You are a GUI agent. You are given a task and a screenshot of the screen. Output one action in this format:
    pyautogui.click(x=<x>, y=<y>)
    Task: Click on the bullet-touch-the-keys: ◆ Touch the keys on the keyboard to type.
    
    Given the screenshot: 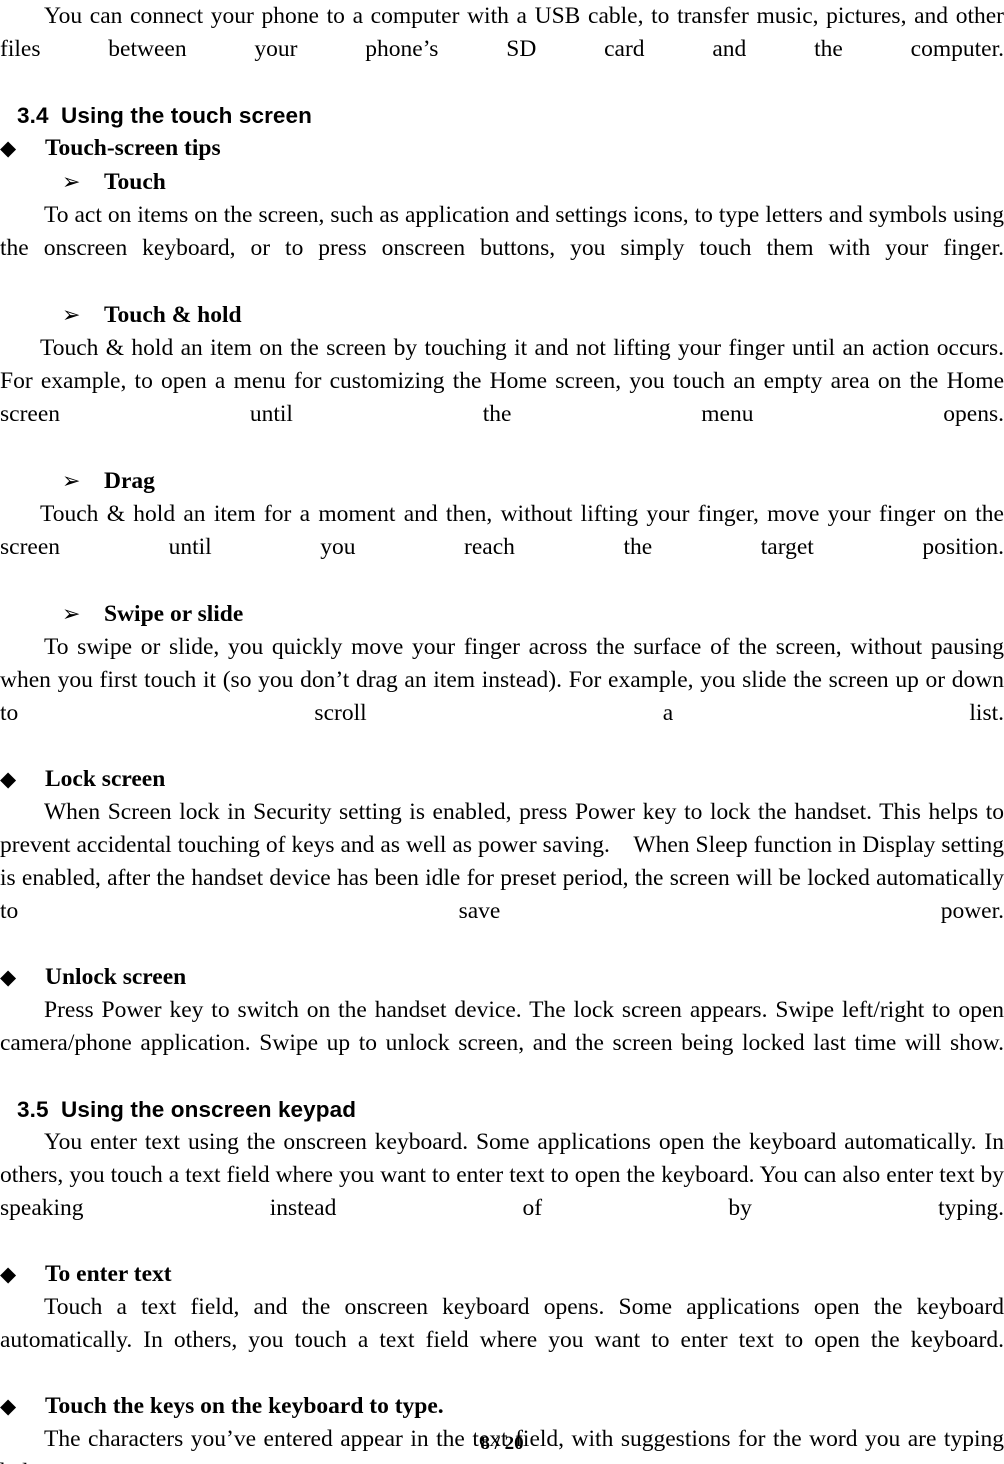 What is the action you would take?
    pyautogui.click(x=502, y=1406)
    